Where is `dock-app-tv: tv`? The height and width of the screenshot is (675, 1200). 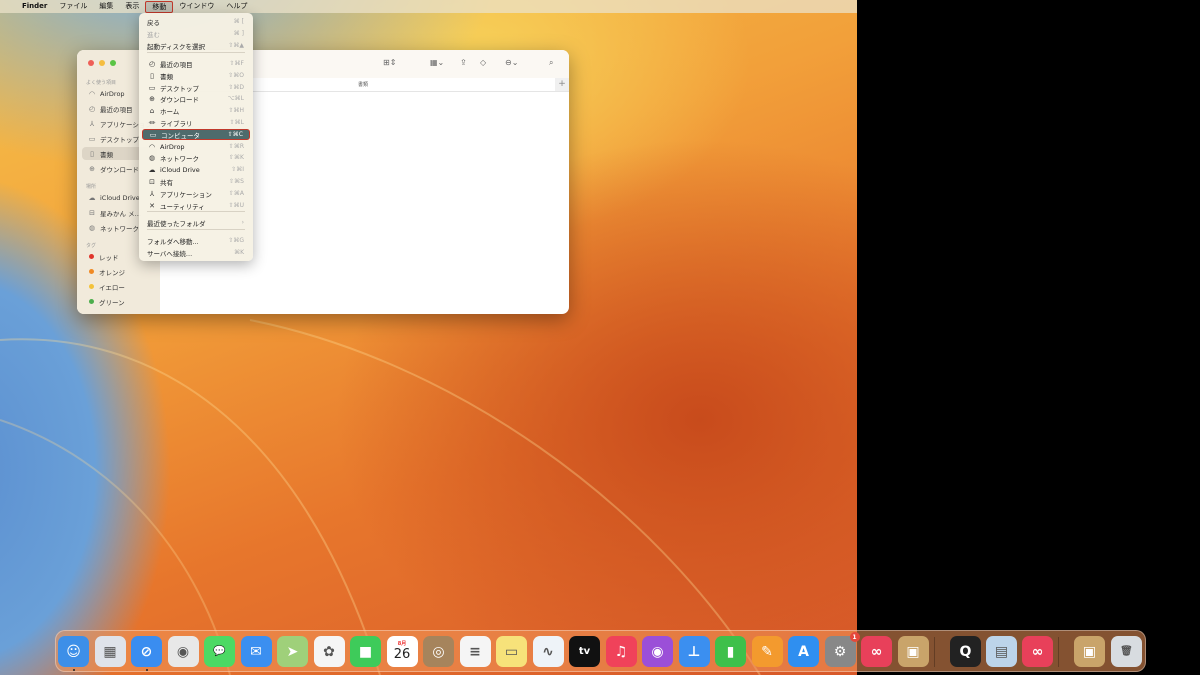
dock-app-tv: tv is located at coordinates (584, 651).